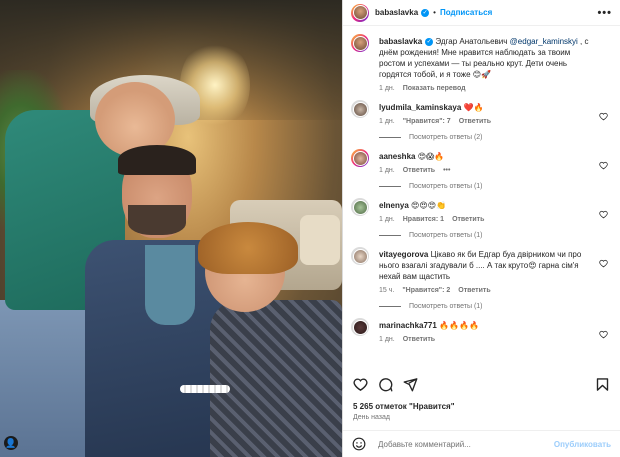 The height and width of the screenshot is (457, 620). Describe the element at coordinates (276, 378) in the screenshot. I see `photo-child-right` at that location.